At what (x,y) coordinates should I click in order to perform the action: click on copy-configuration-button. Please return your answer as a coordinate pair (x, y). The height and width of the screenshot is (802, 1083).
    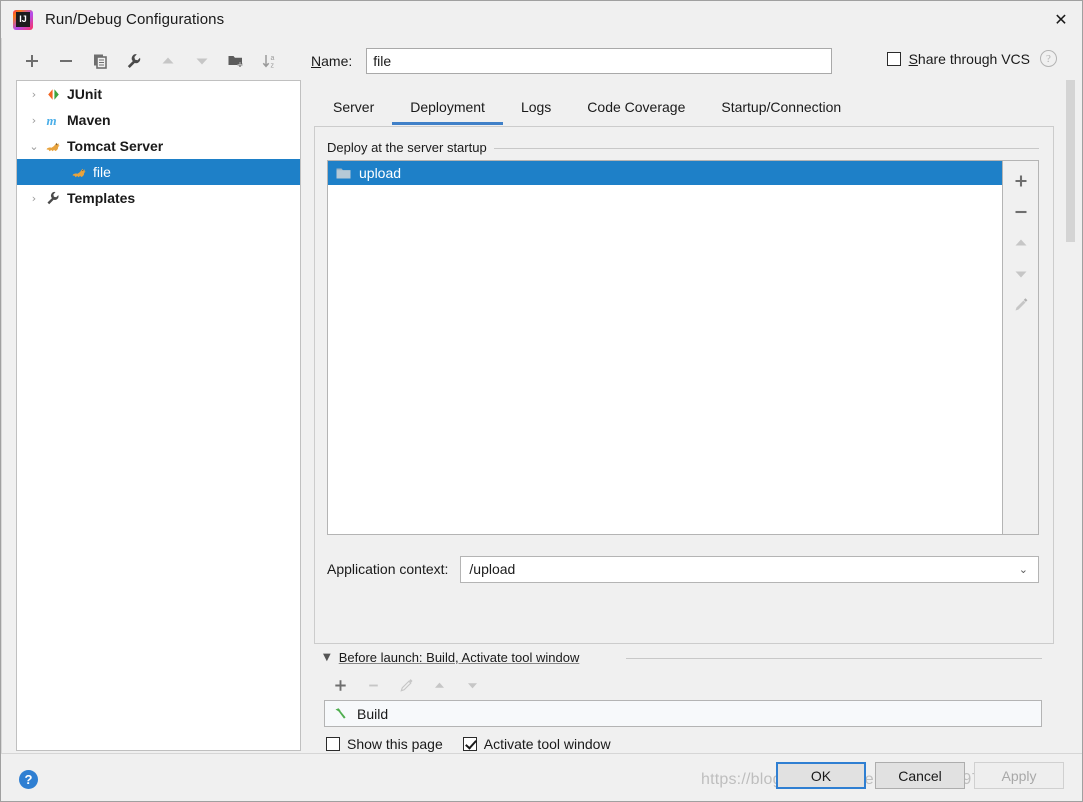
    Looking at the image, I should click on (100, 61).